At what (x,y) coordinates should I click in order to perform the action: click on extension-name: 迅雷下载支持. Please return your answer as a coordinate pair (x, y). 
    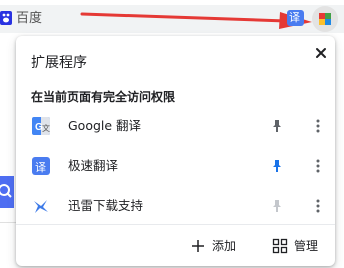
    Looking at the image, I should click on (106, 205).